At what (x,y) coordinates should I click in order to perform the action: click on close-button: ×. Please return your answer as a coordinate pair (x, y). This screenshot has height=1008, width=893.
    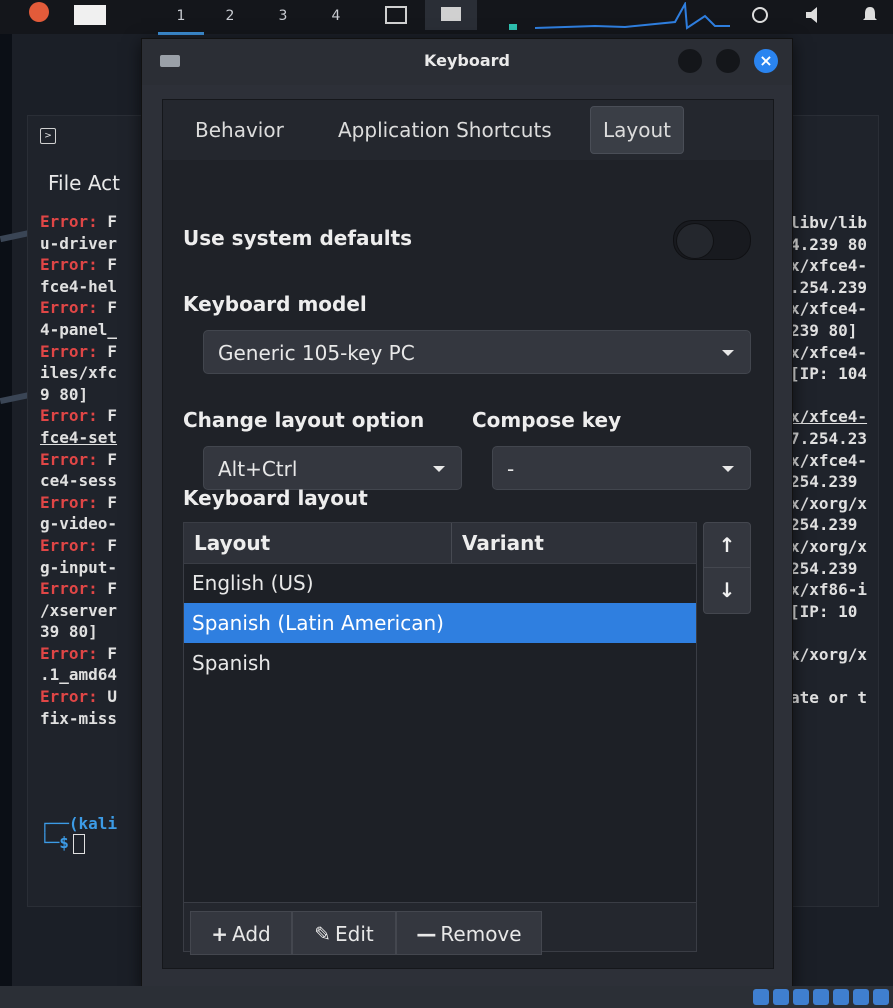
    Looking at the image, I should click on (766, 61).